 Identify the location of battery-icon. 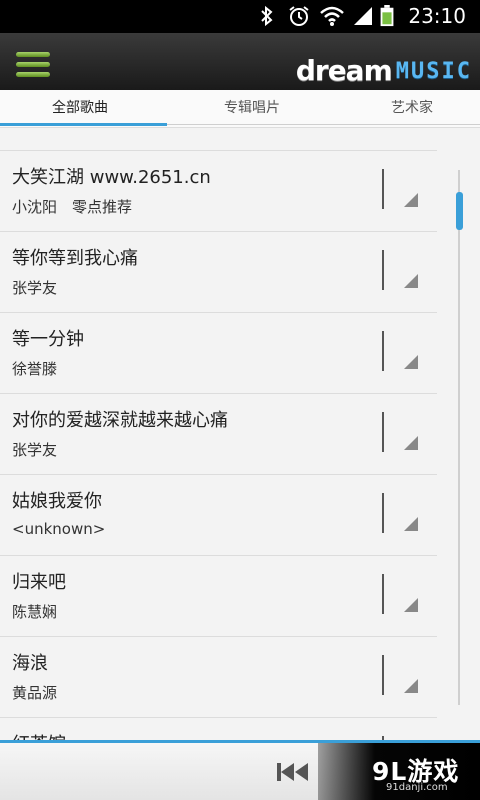
(387, 16).